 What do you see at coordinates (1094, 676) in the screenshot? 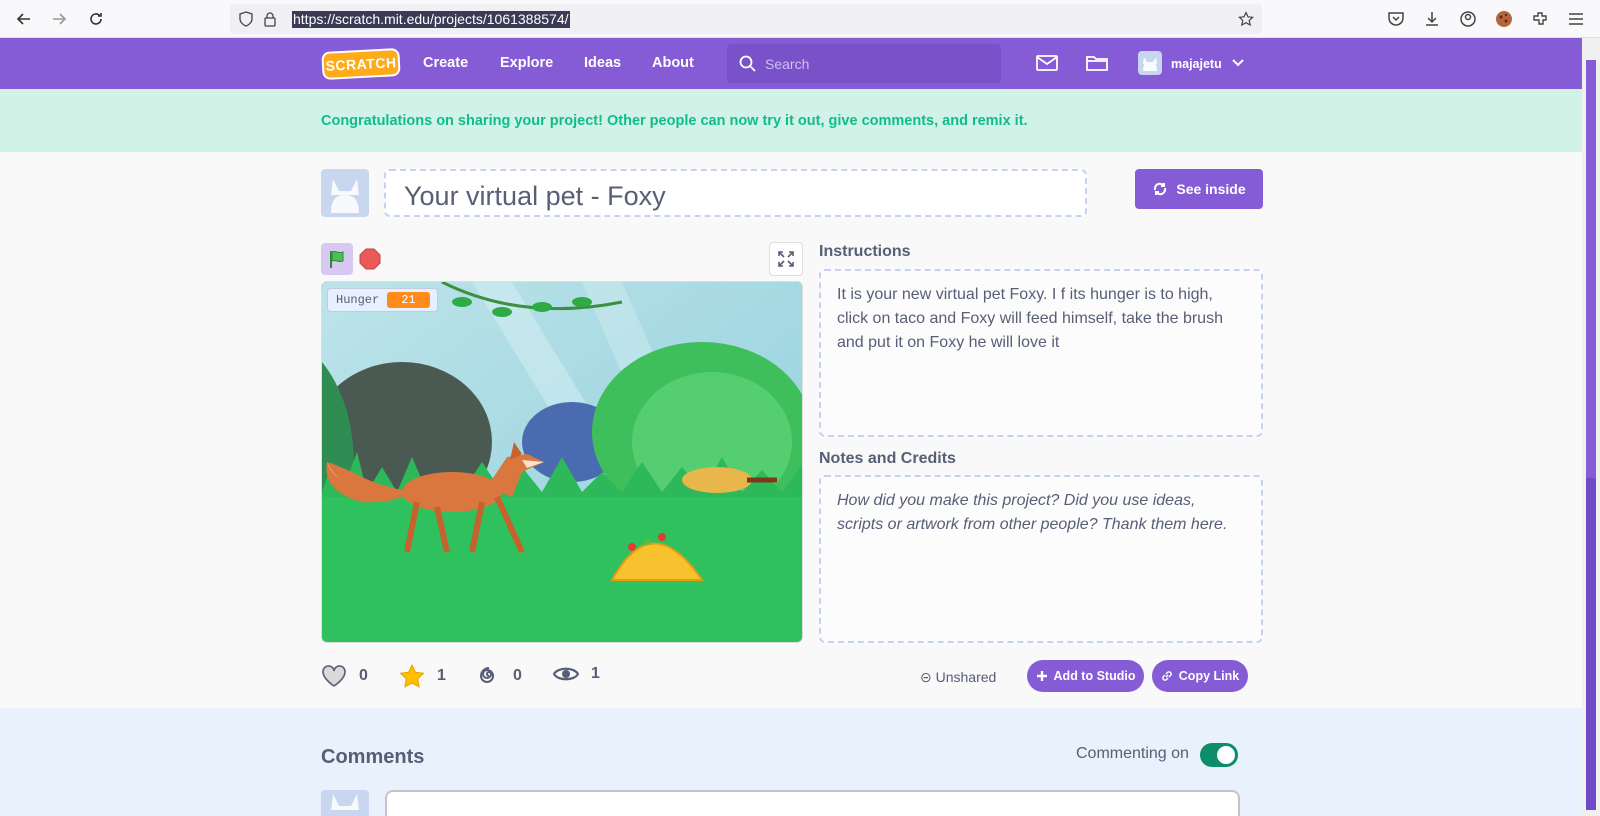
I see `add-to-studio-label: Add to Studio` at bounding box center [1094, 676].